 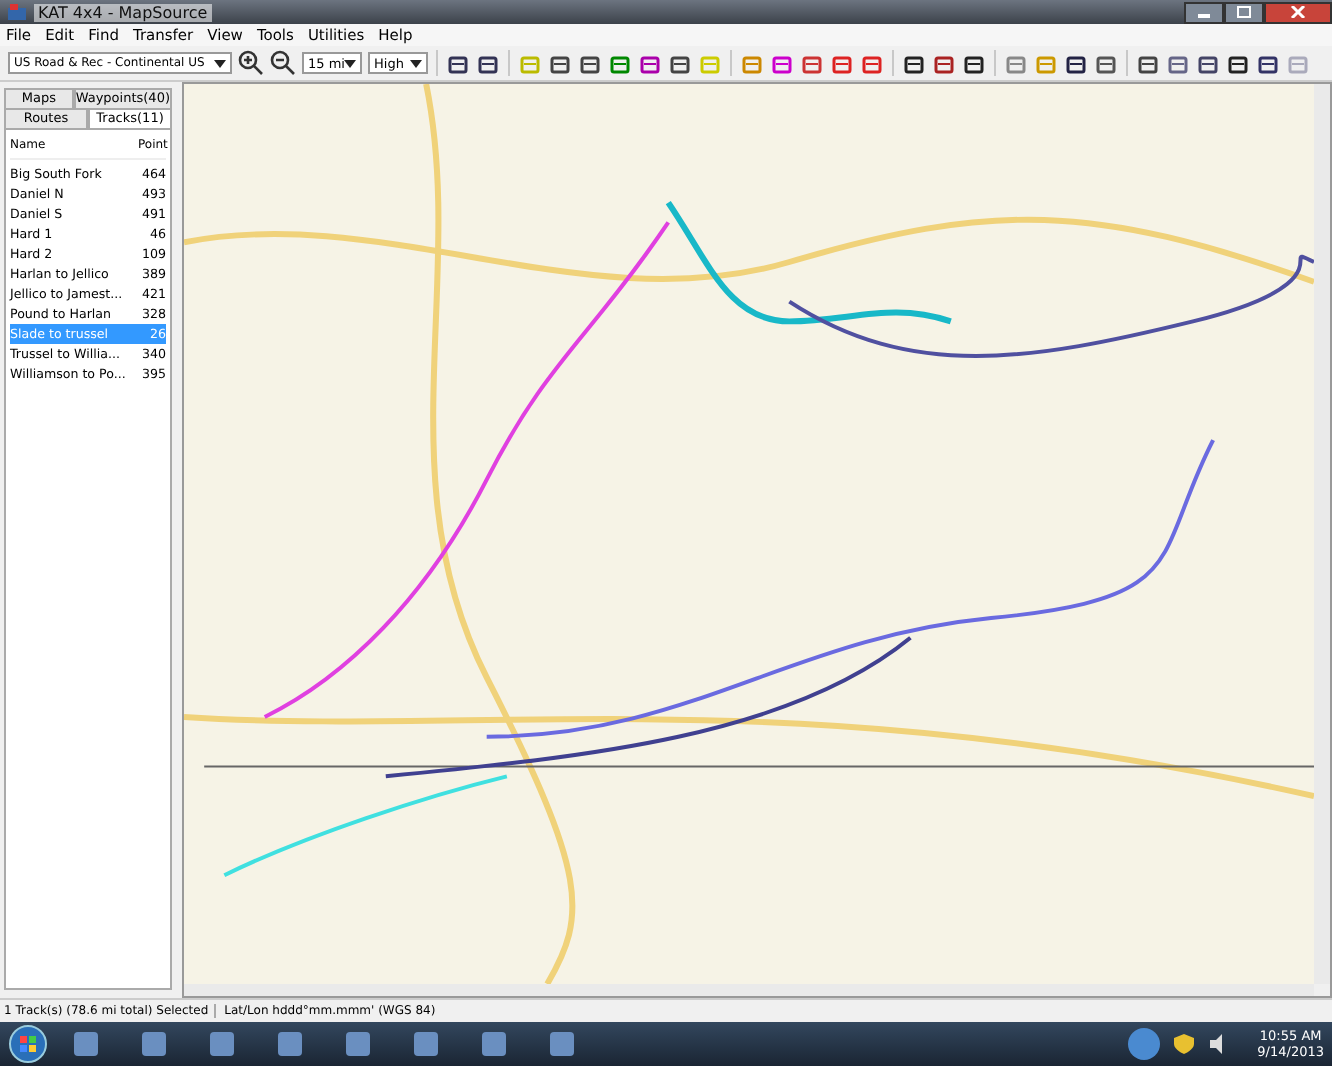 I want to click on minimize-button, so click(x=1204, y=12).